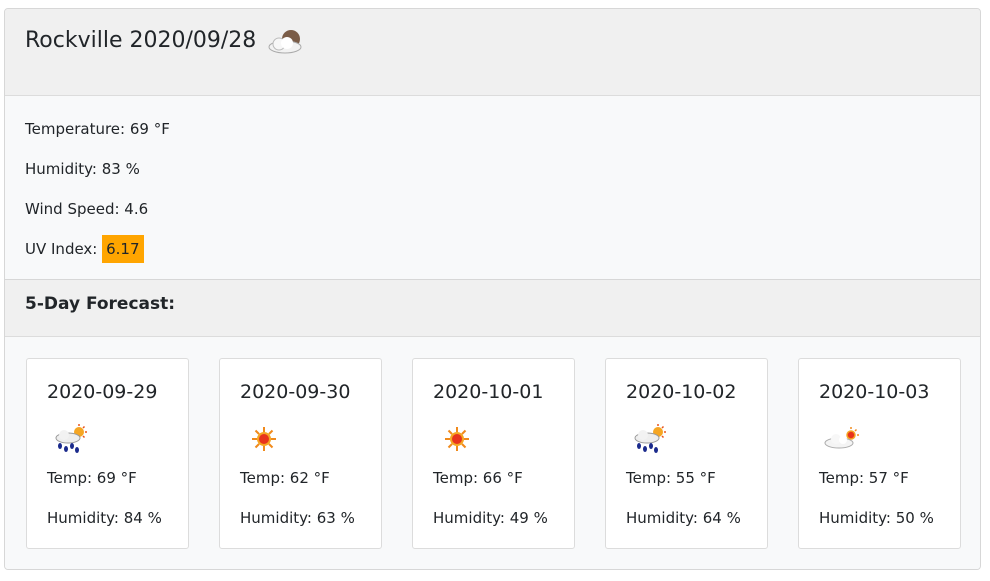 Image resolution: width=990 pixels, height=581 pixels. I want to click on uv-index-badge: 6.17, so click(123, 249).